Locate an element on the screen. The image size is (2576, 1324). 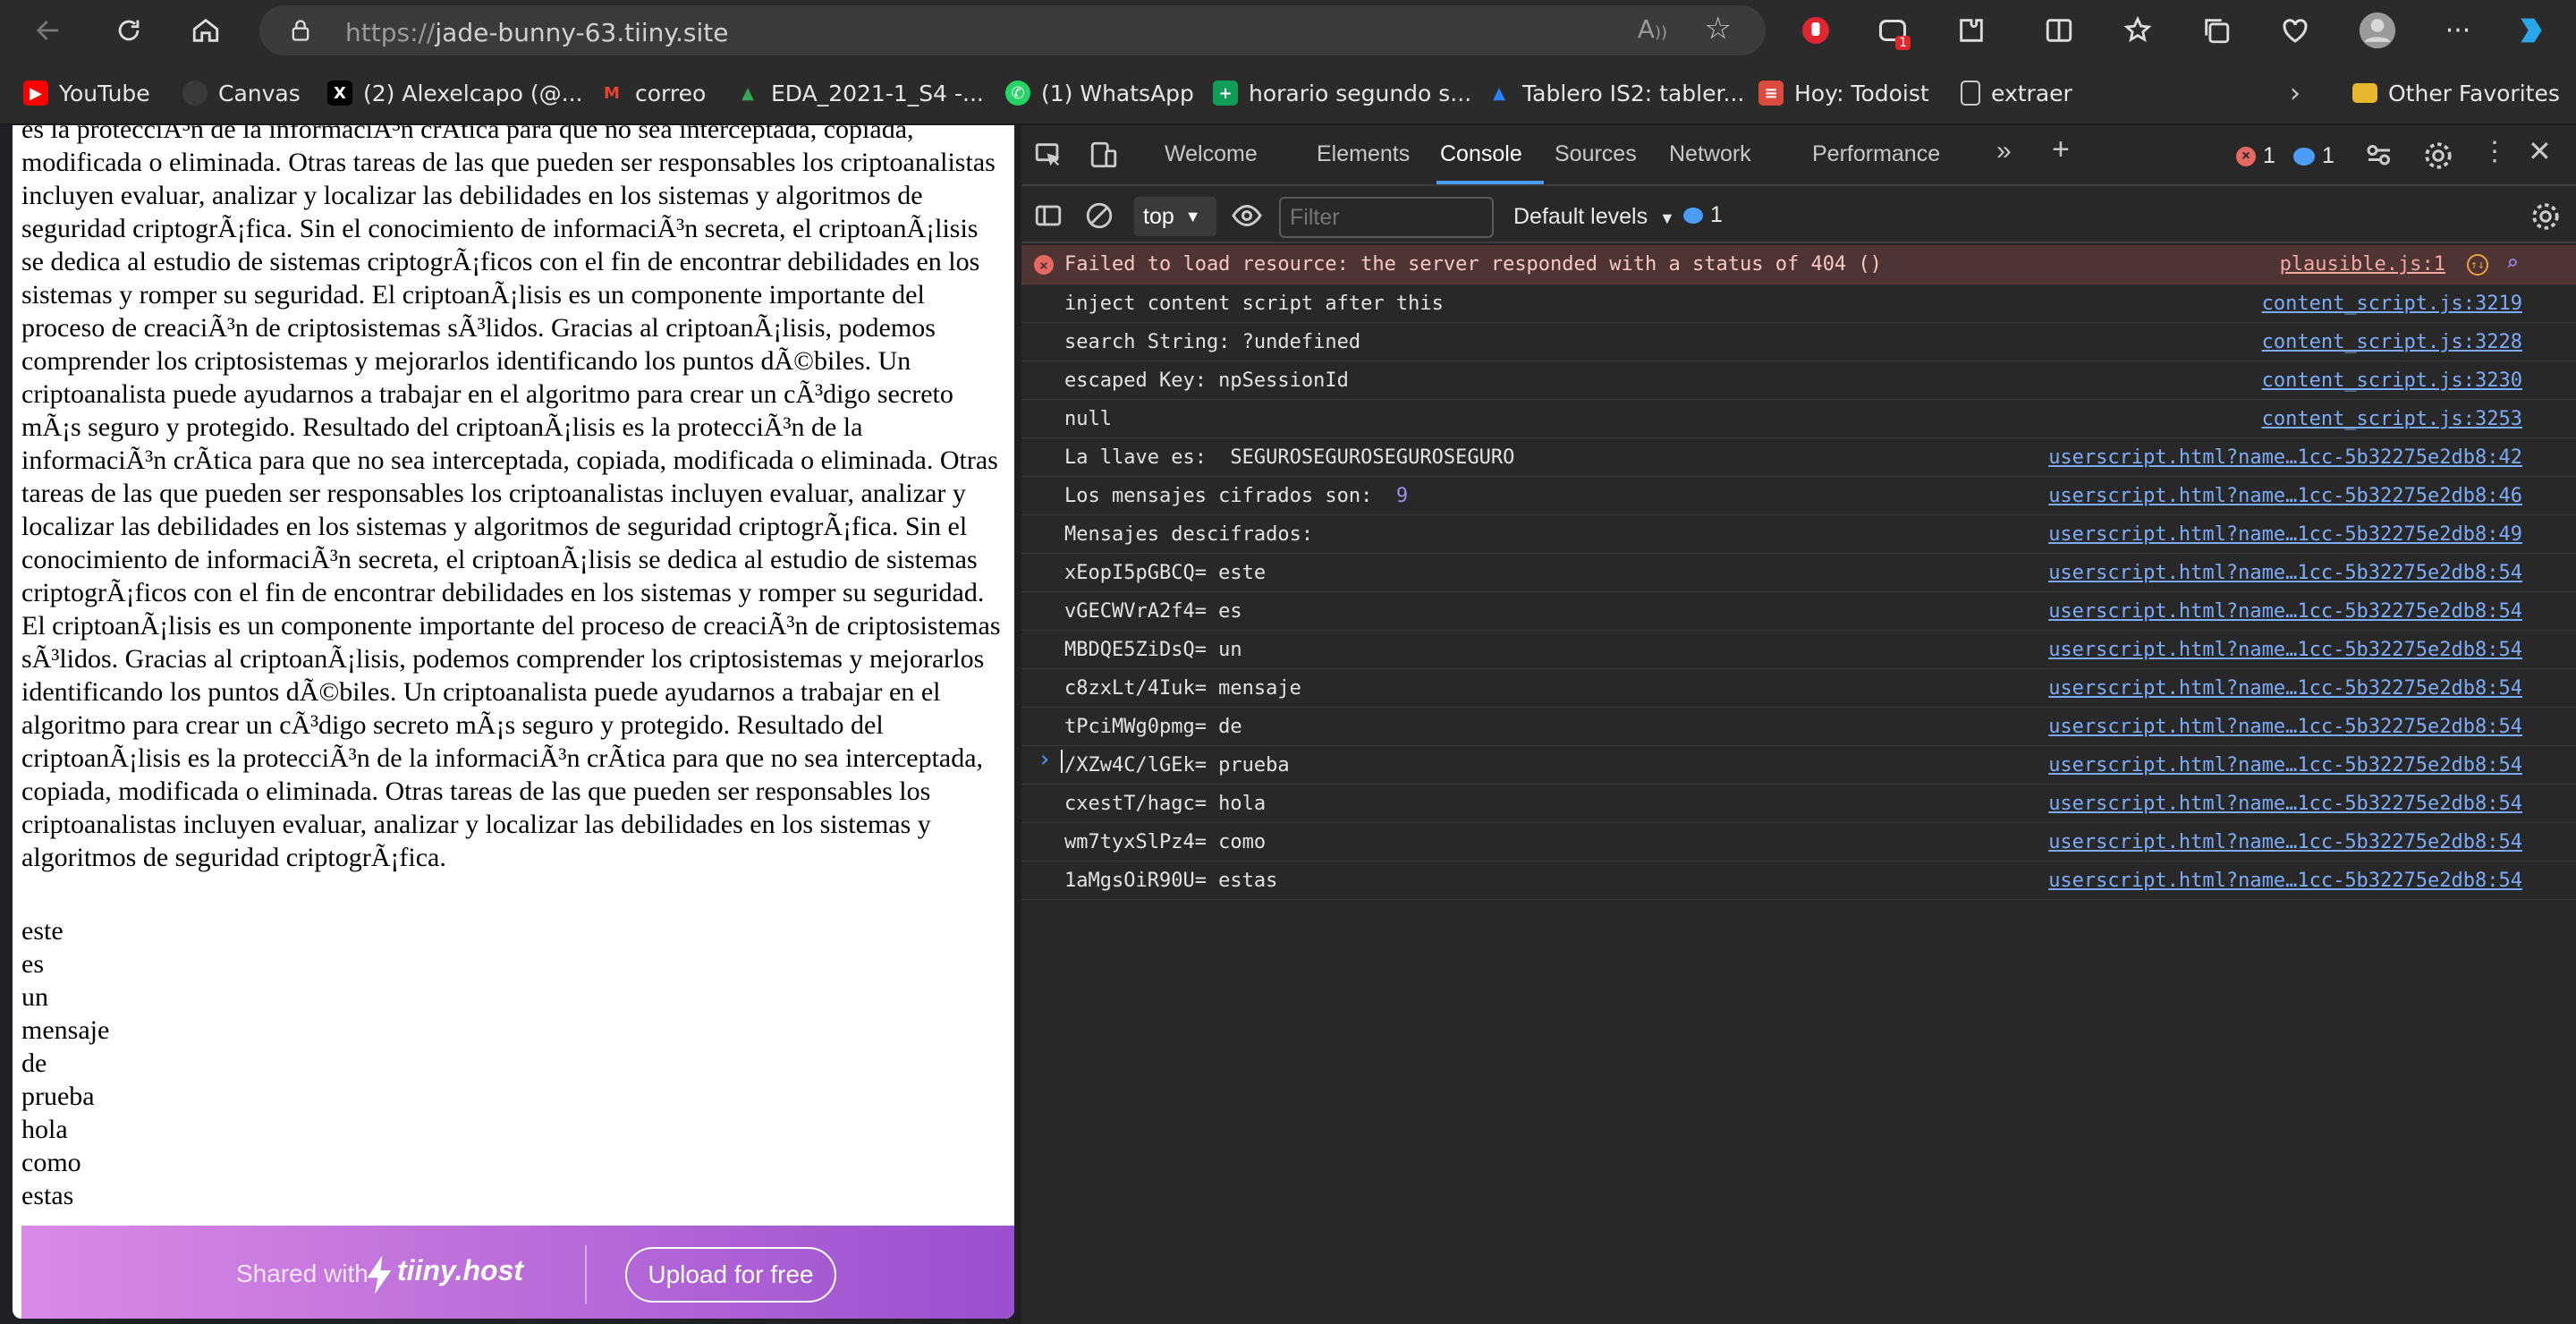
tiiny-host-logo: tiiny.host is located at coordinates (460, 1270).